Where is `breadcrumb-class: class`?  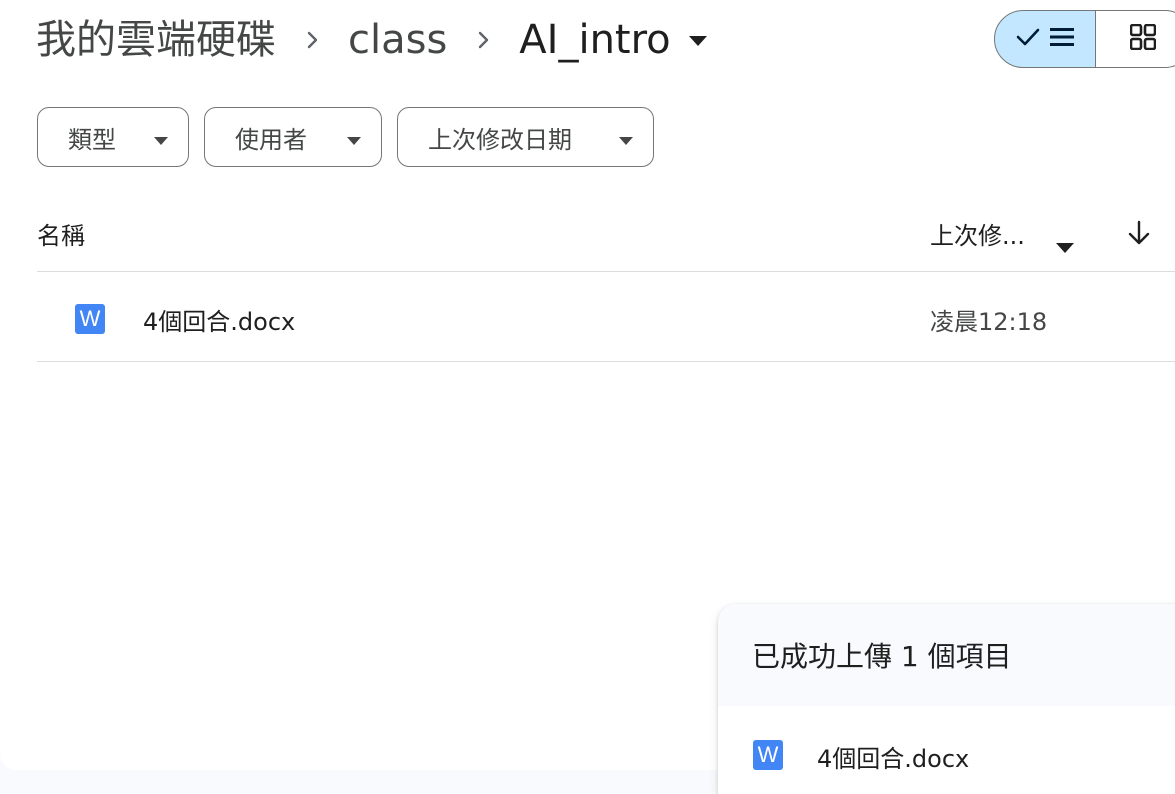 breadcrumb-class: class is located at coordinates (397, 40).